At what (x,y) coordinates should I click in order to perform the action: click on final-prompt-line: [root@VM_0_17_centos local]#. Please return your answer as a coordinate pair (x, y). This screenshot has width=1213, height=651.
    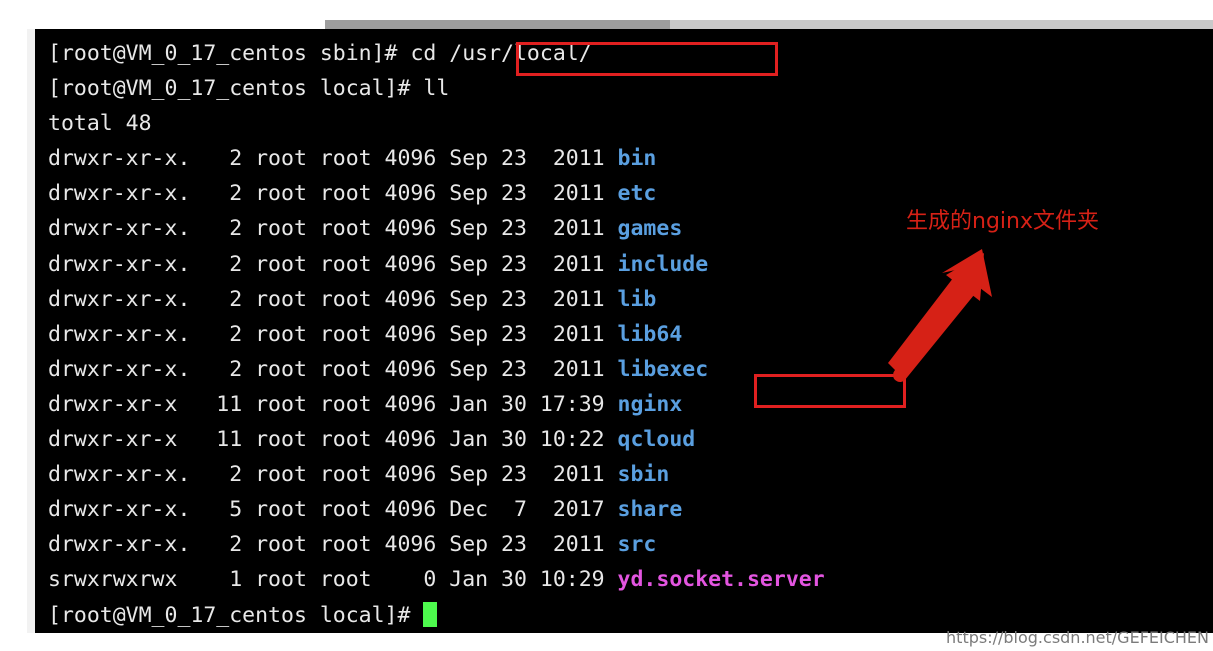
    Looking at the image, I should click on (436, 615).